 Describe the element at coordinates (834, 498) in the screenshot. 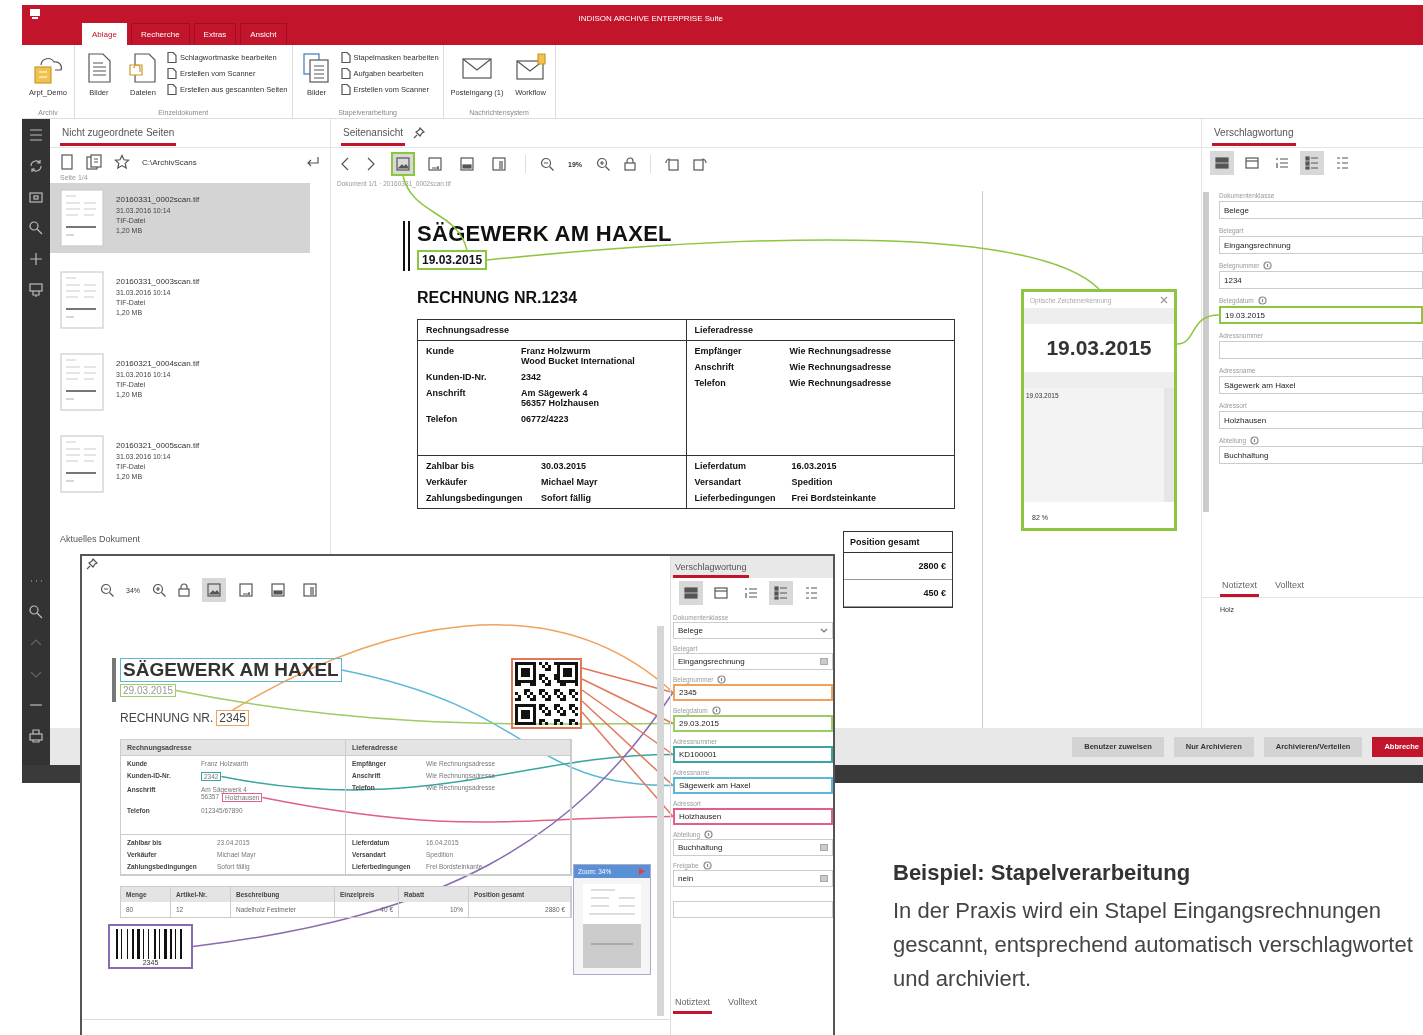

I see `invoice-value: Frei Bordsteinkante` at that location.